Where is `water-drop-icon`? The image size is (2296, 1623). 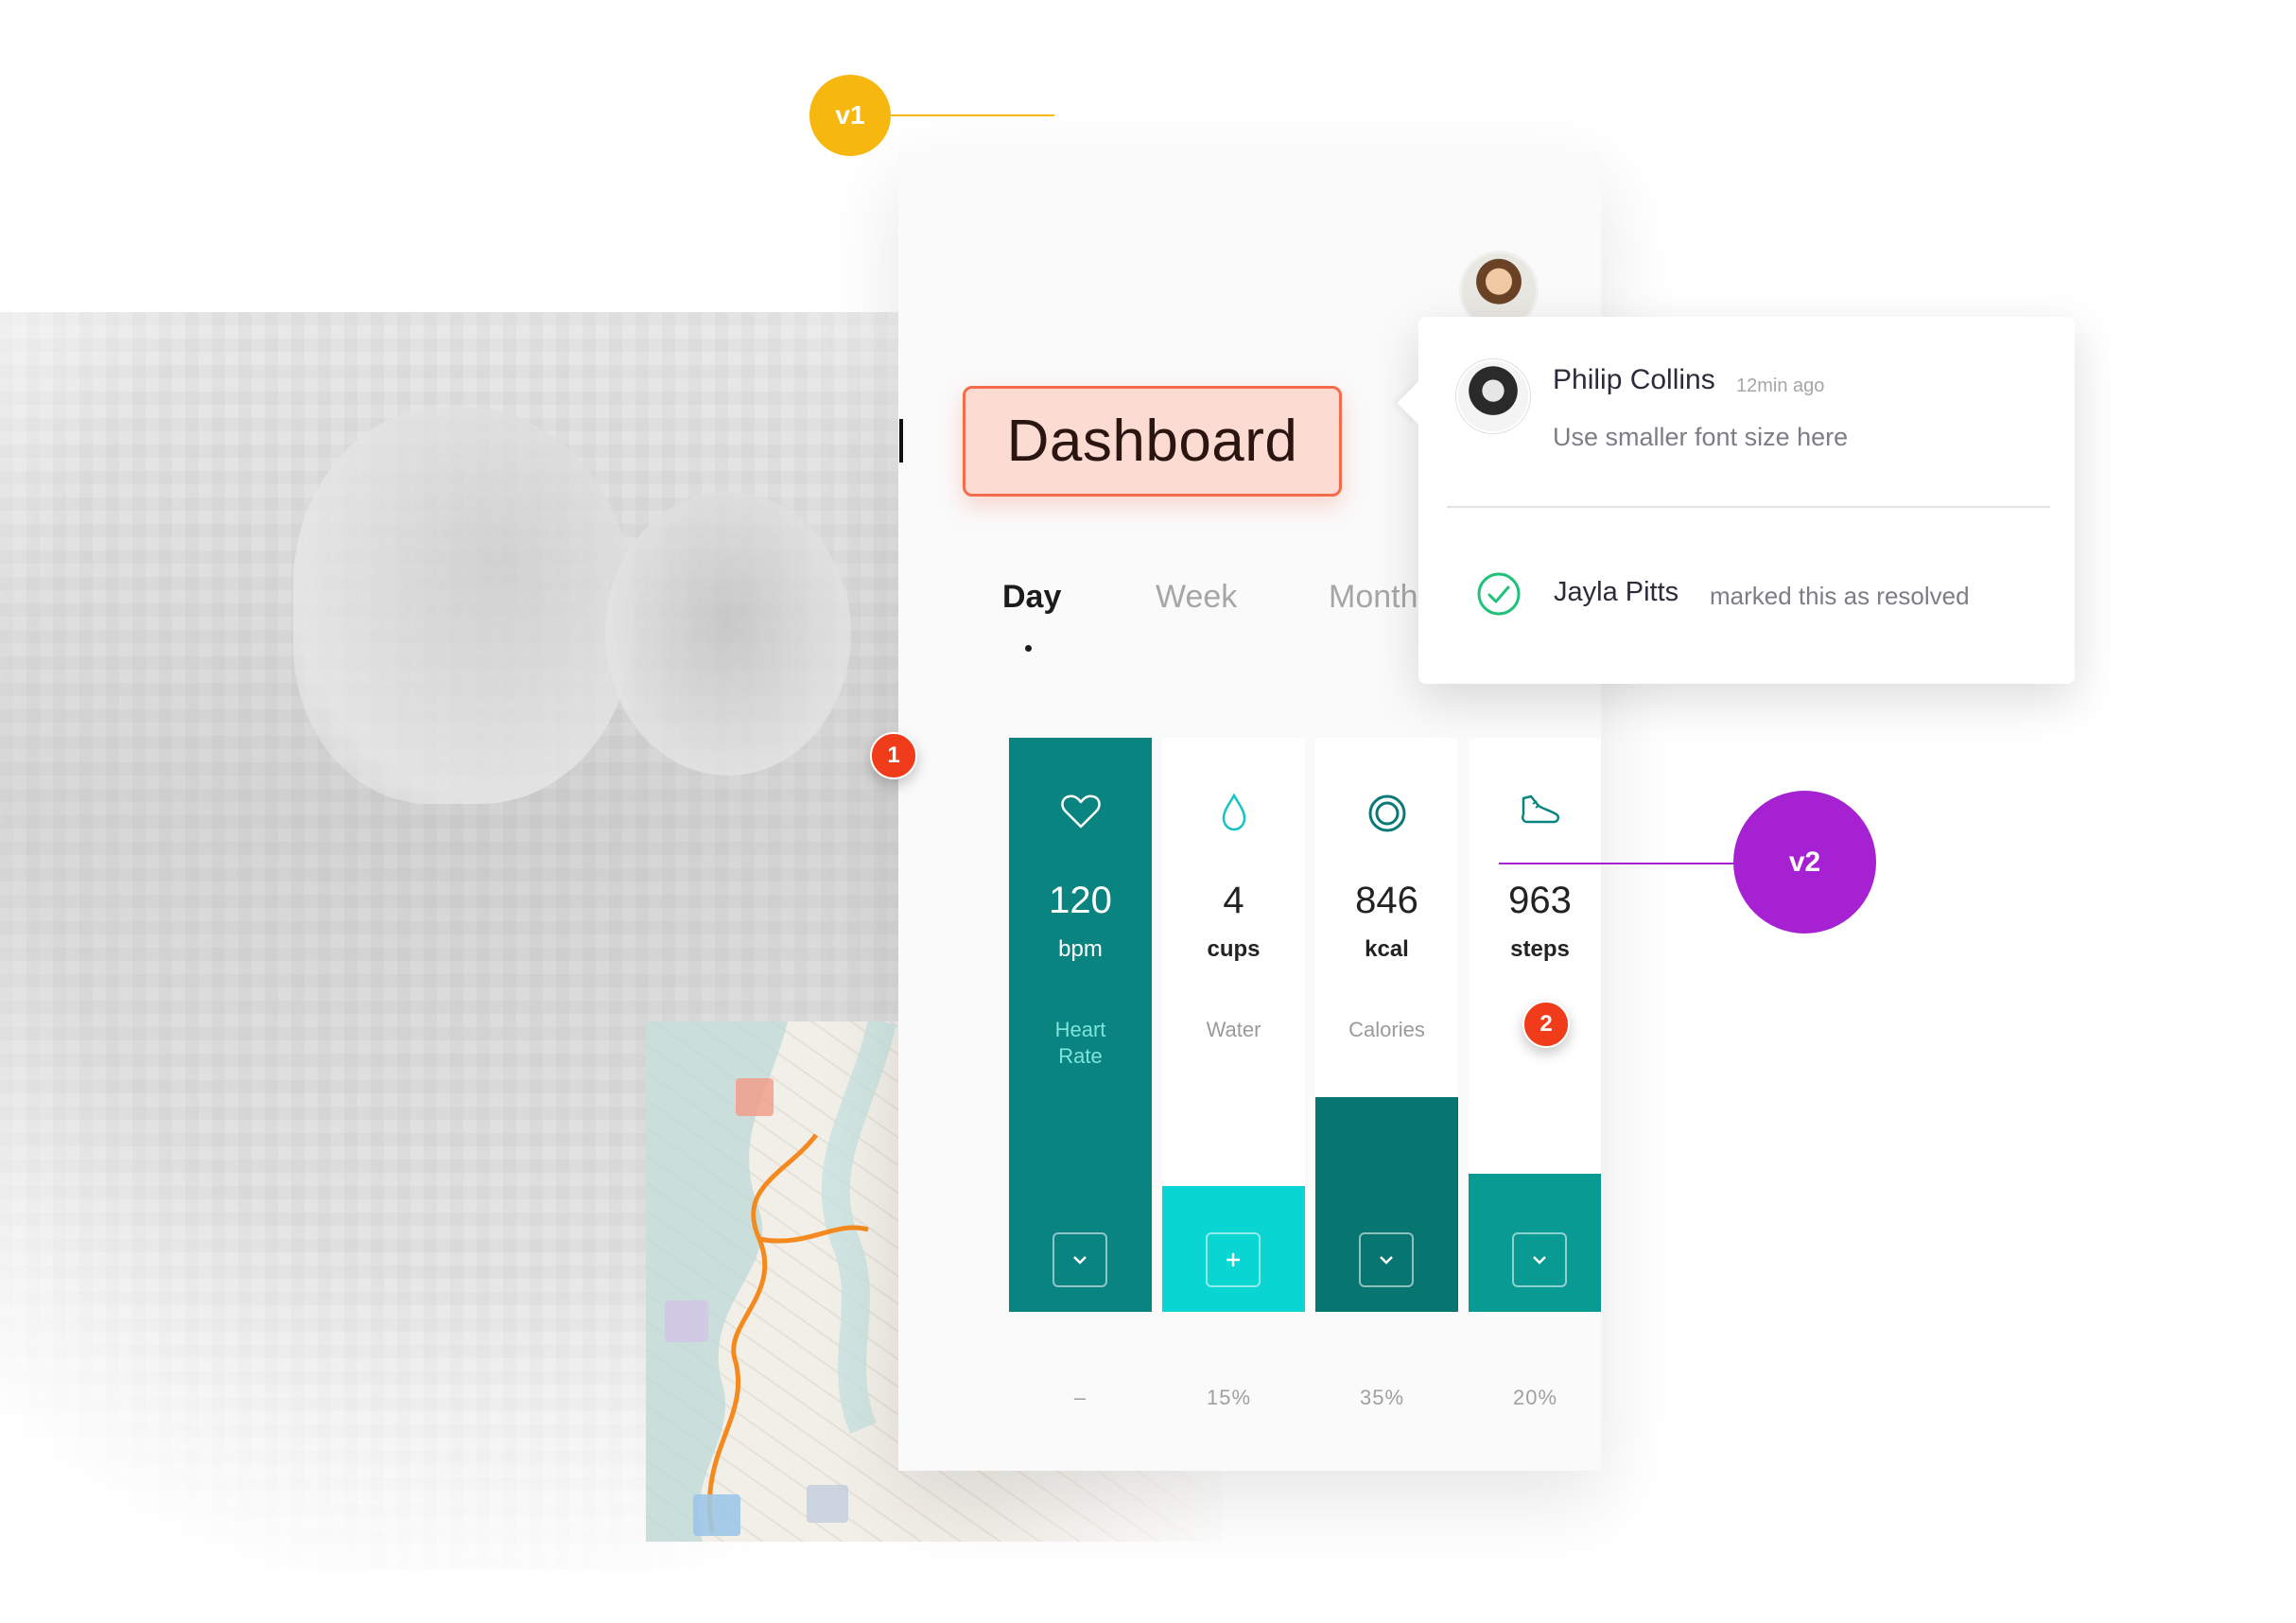
water-drop-icon is located at coordinates (1234, 812).